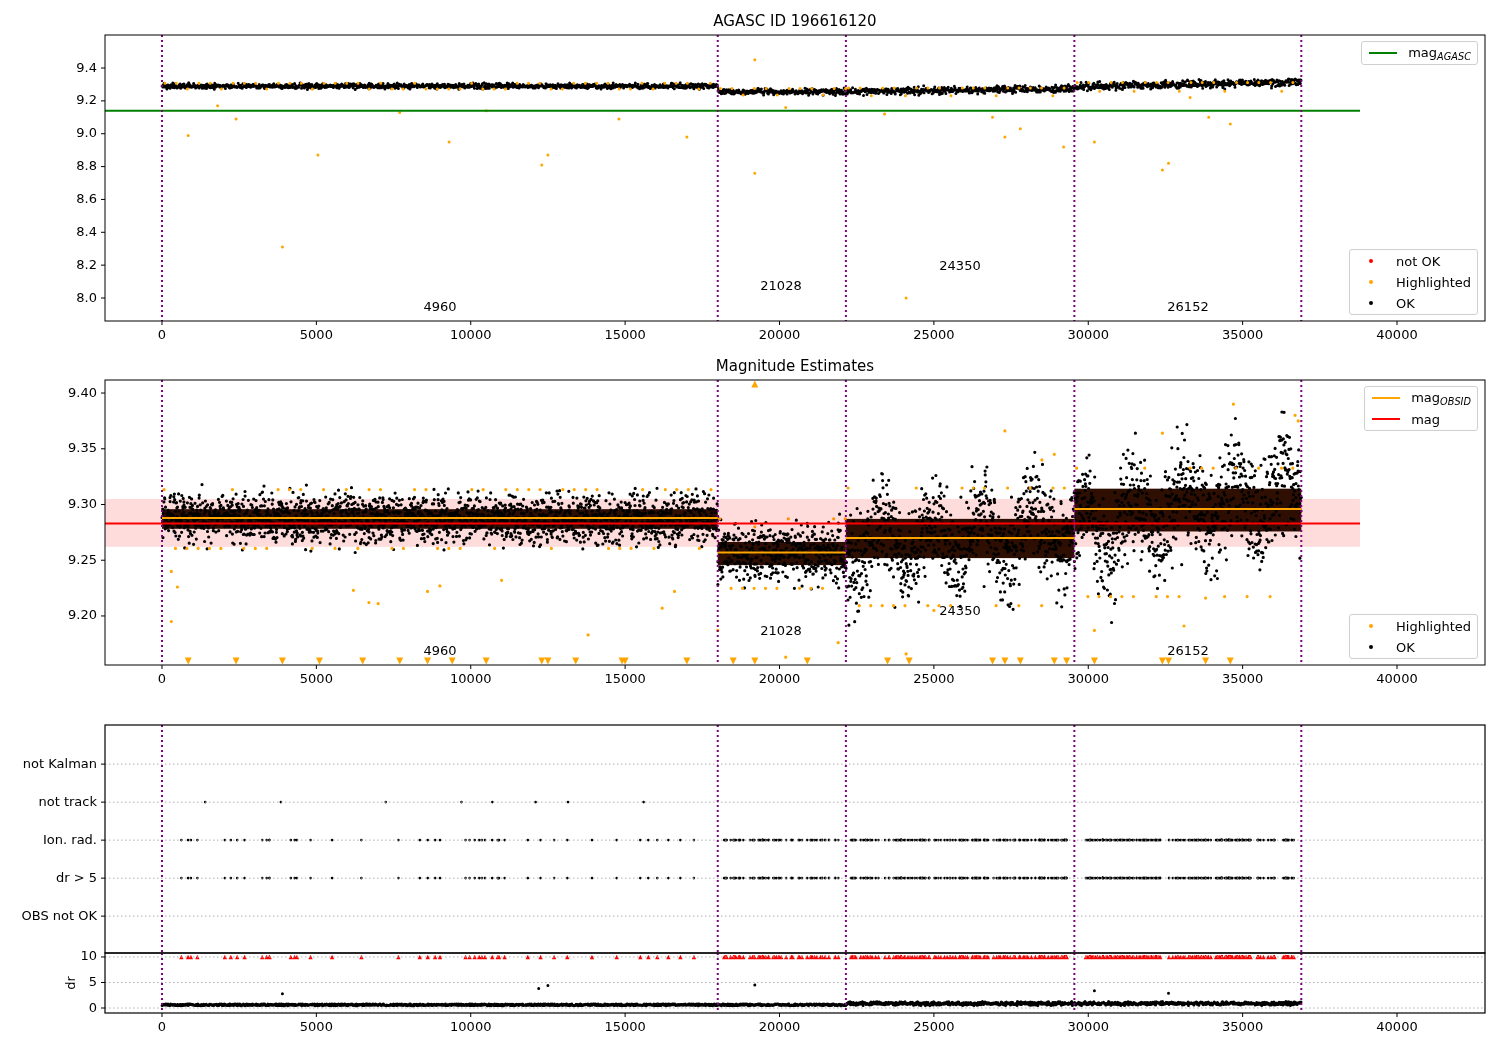 Image resolution: width=1500 pixels, height=1050 pixels. What do you see at coordinates (86, 133) in the screenshot?
I see `tick-label: 9.0` at bounding box center [86, 133].